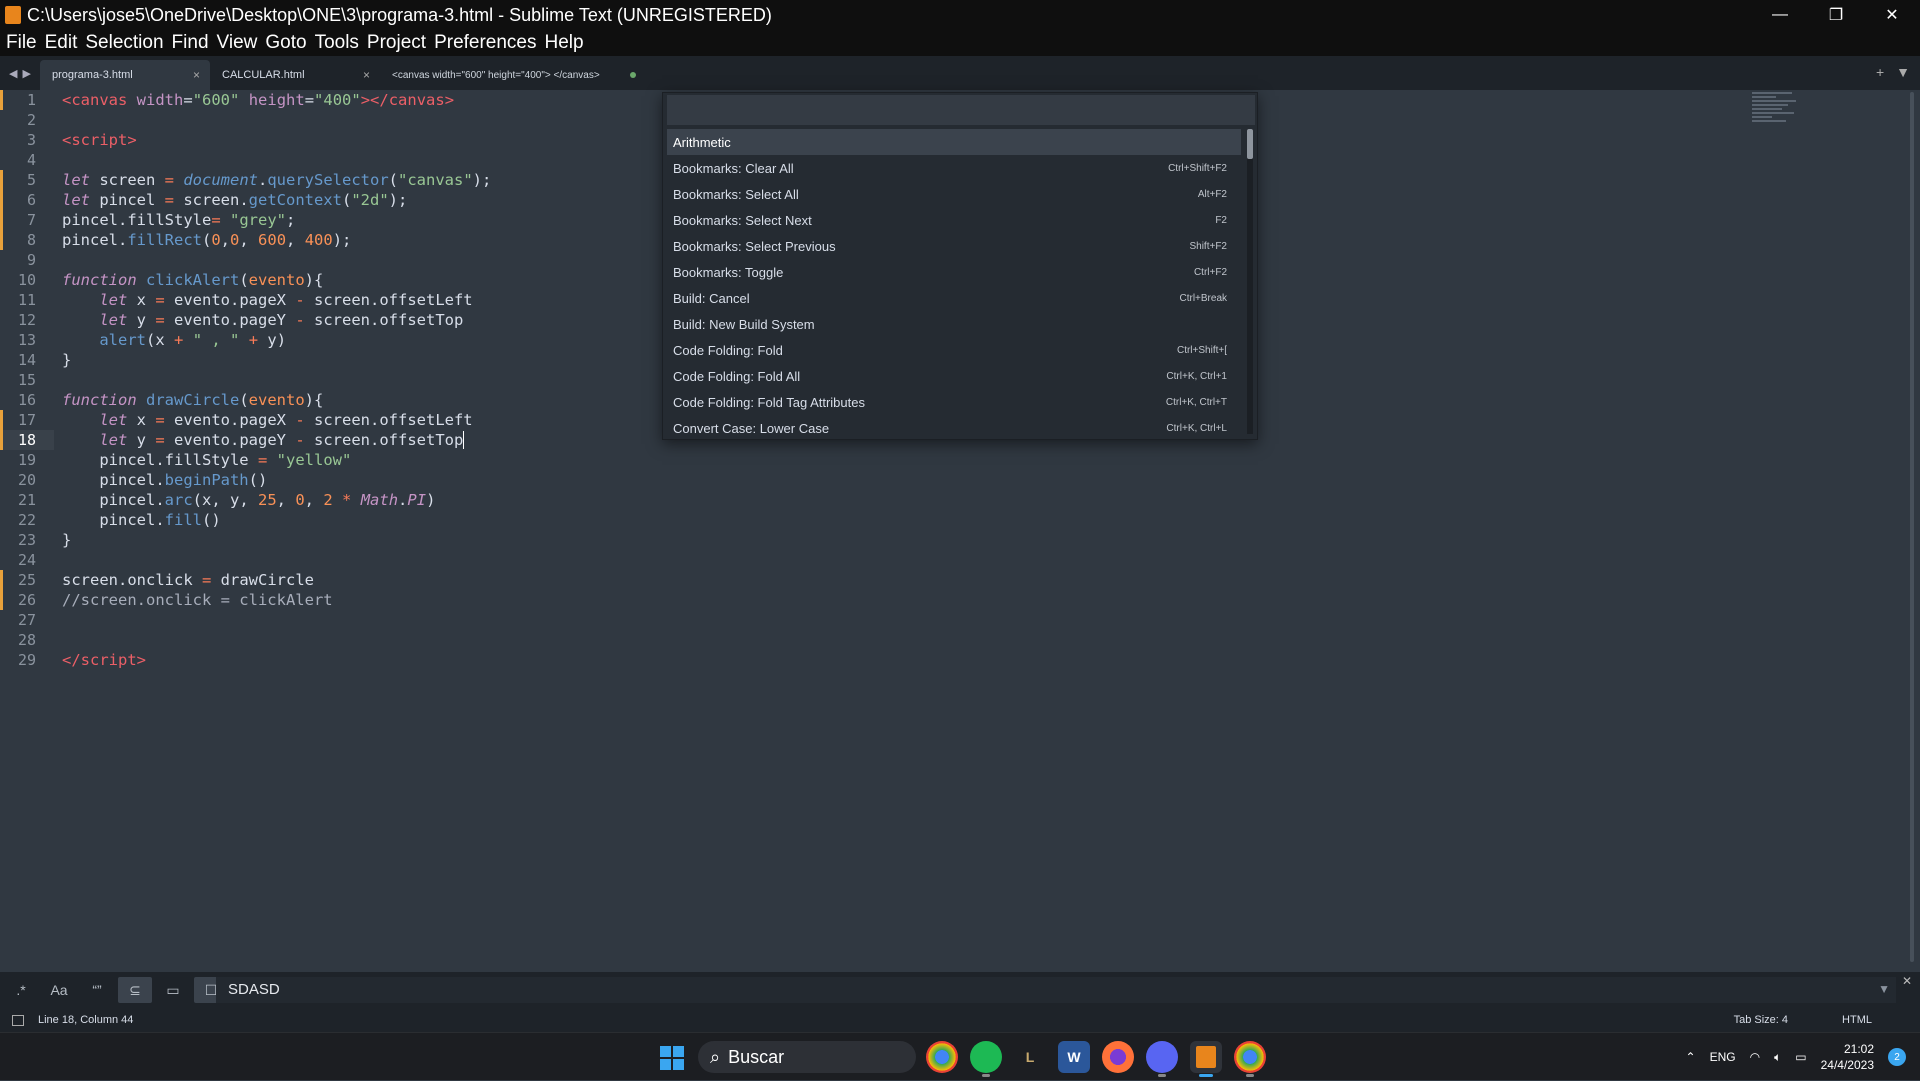 The image size is (1920, 1081). Describe the element at coordinates (1723, 1057) in the screenshot. I see `language-indicator: ENG` at that location.